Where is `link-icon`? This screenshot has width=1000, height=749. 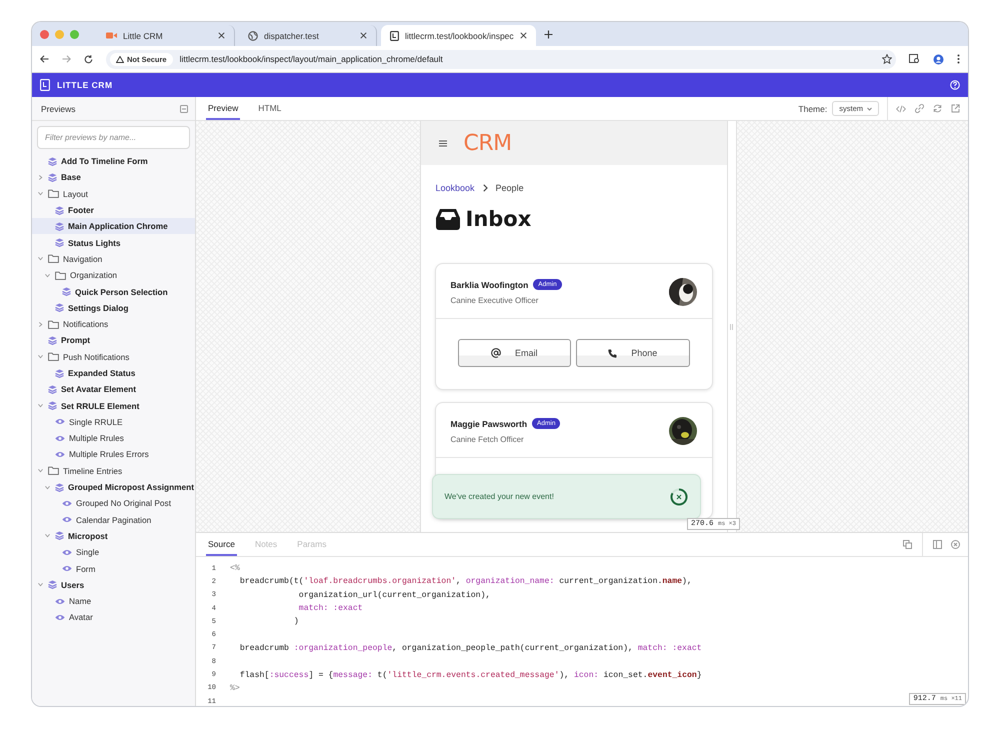 link-icon is located at coordinates (919, 108).